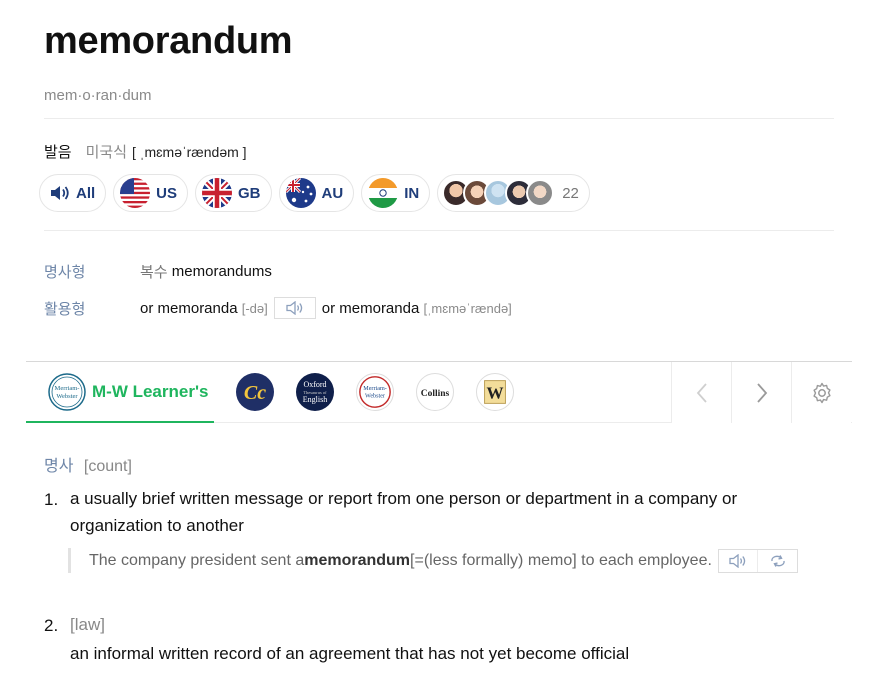  I want to click on accent-in-button: IN, so click(396, 193).